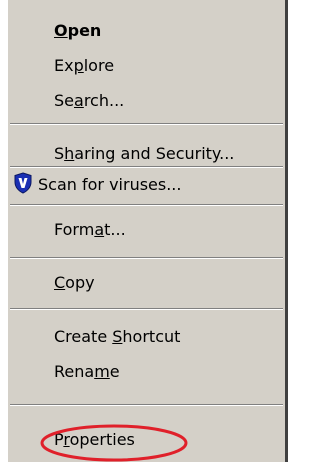  I want to click on menu-item-open: Open, so click(77, 31).